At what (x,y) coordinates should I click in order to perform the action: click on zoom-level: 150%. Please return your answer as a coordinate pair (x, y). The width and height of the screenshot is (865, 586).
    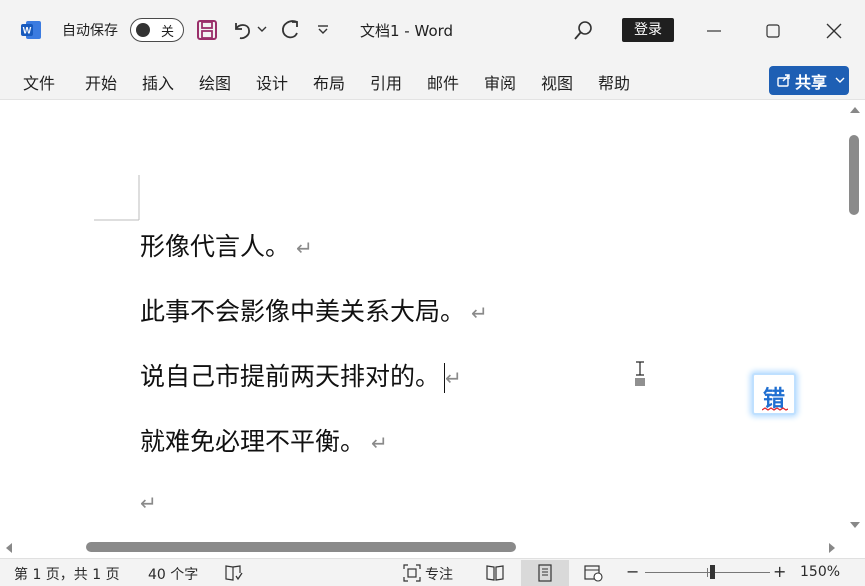
    Looking at the image, I should click on (820, 572).